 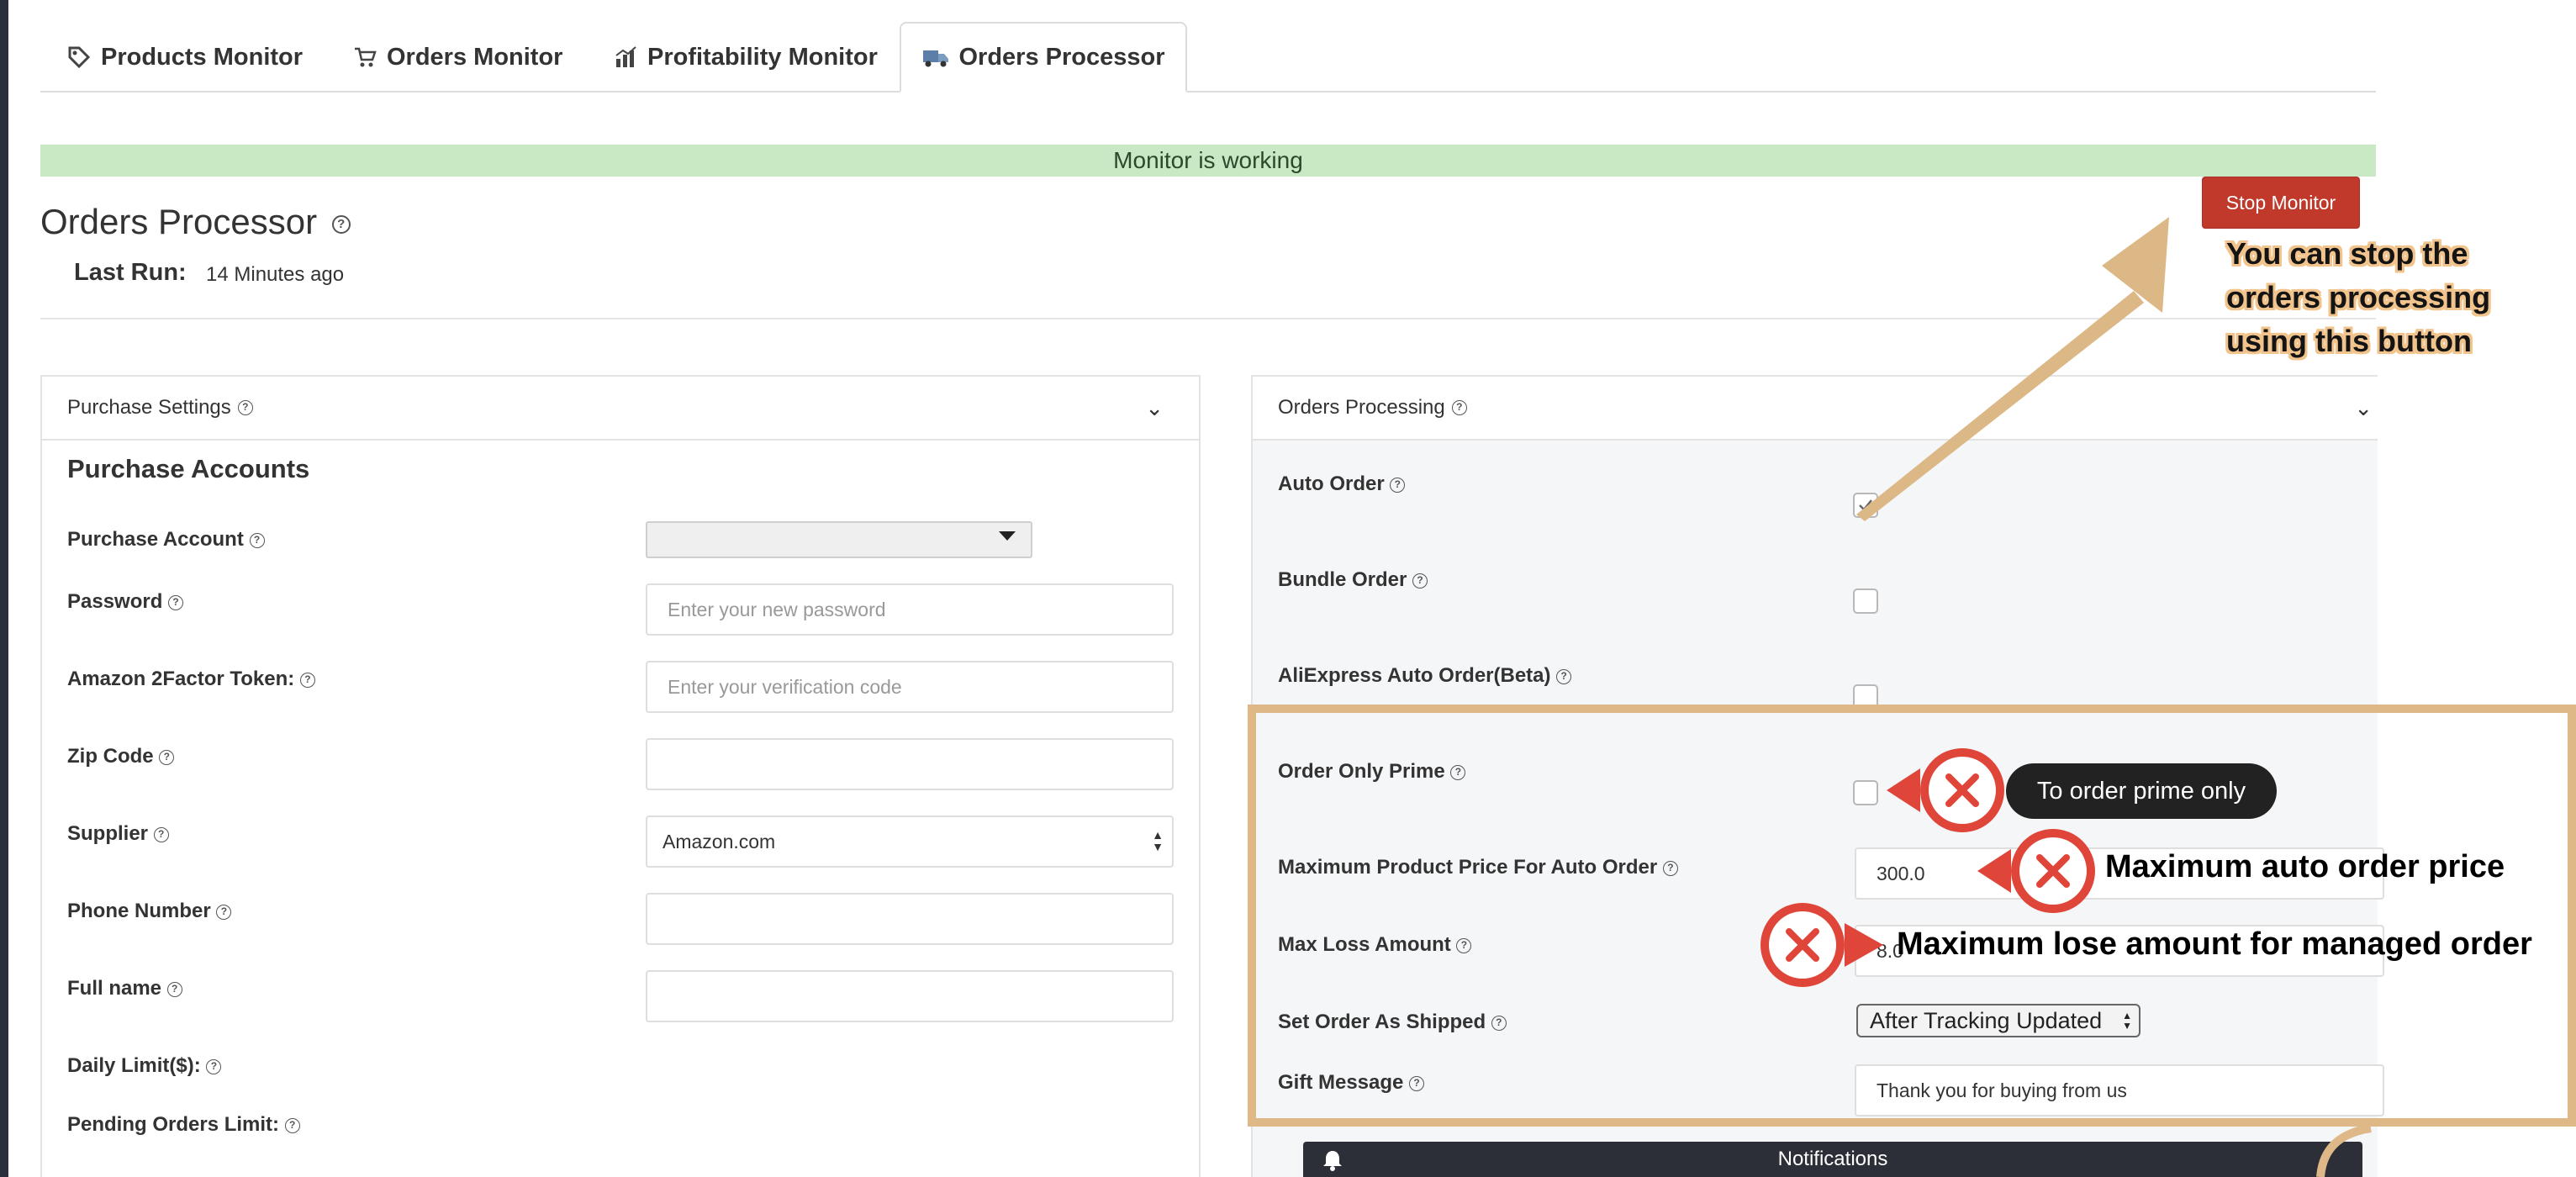 I want to click on last-run-label: Last Run:, so click(x=130, y=272).